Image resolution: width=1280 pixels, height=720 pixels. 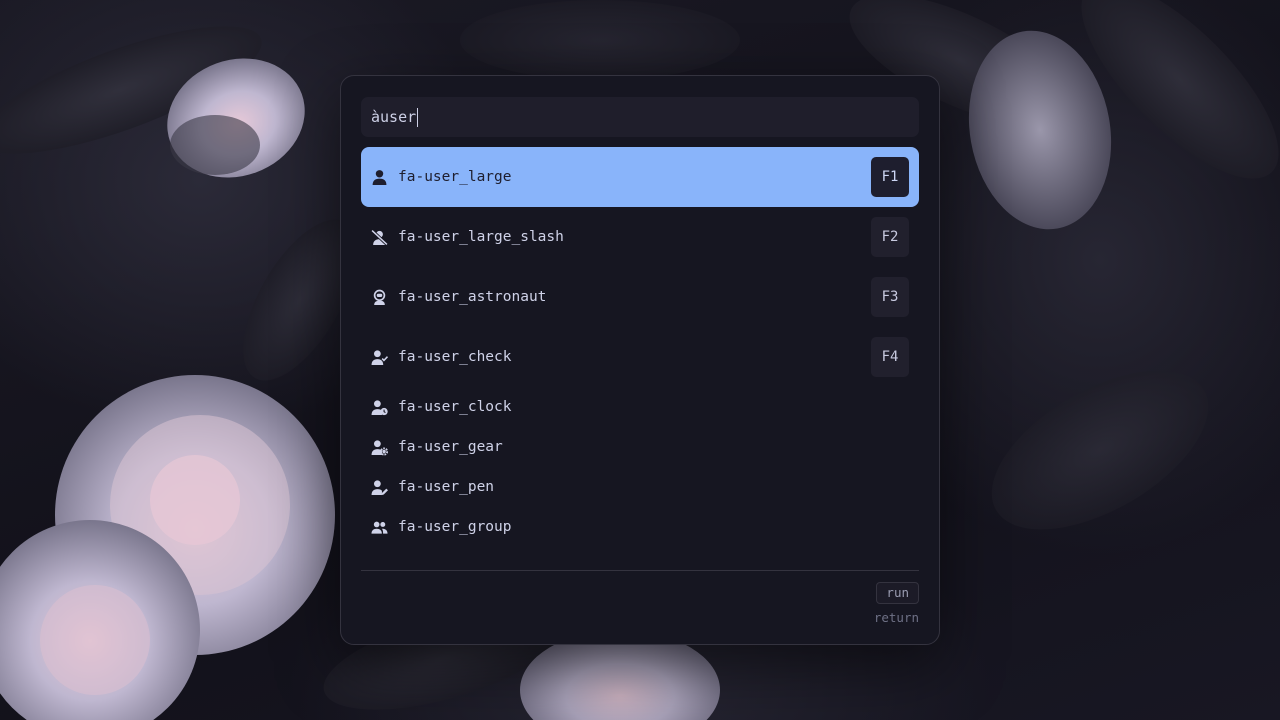 I want to click on footer-divider, so click(x=640, y=570).